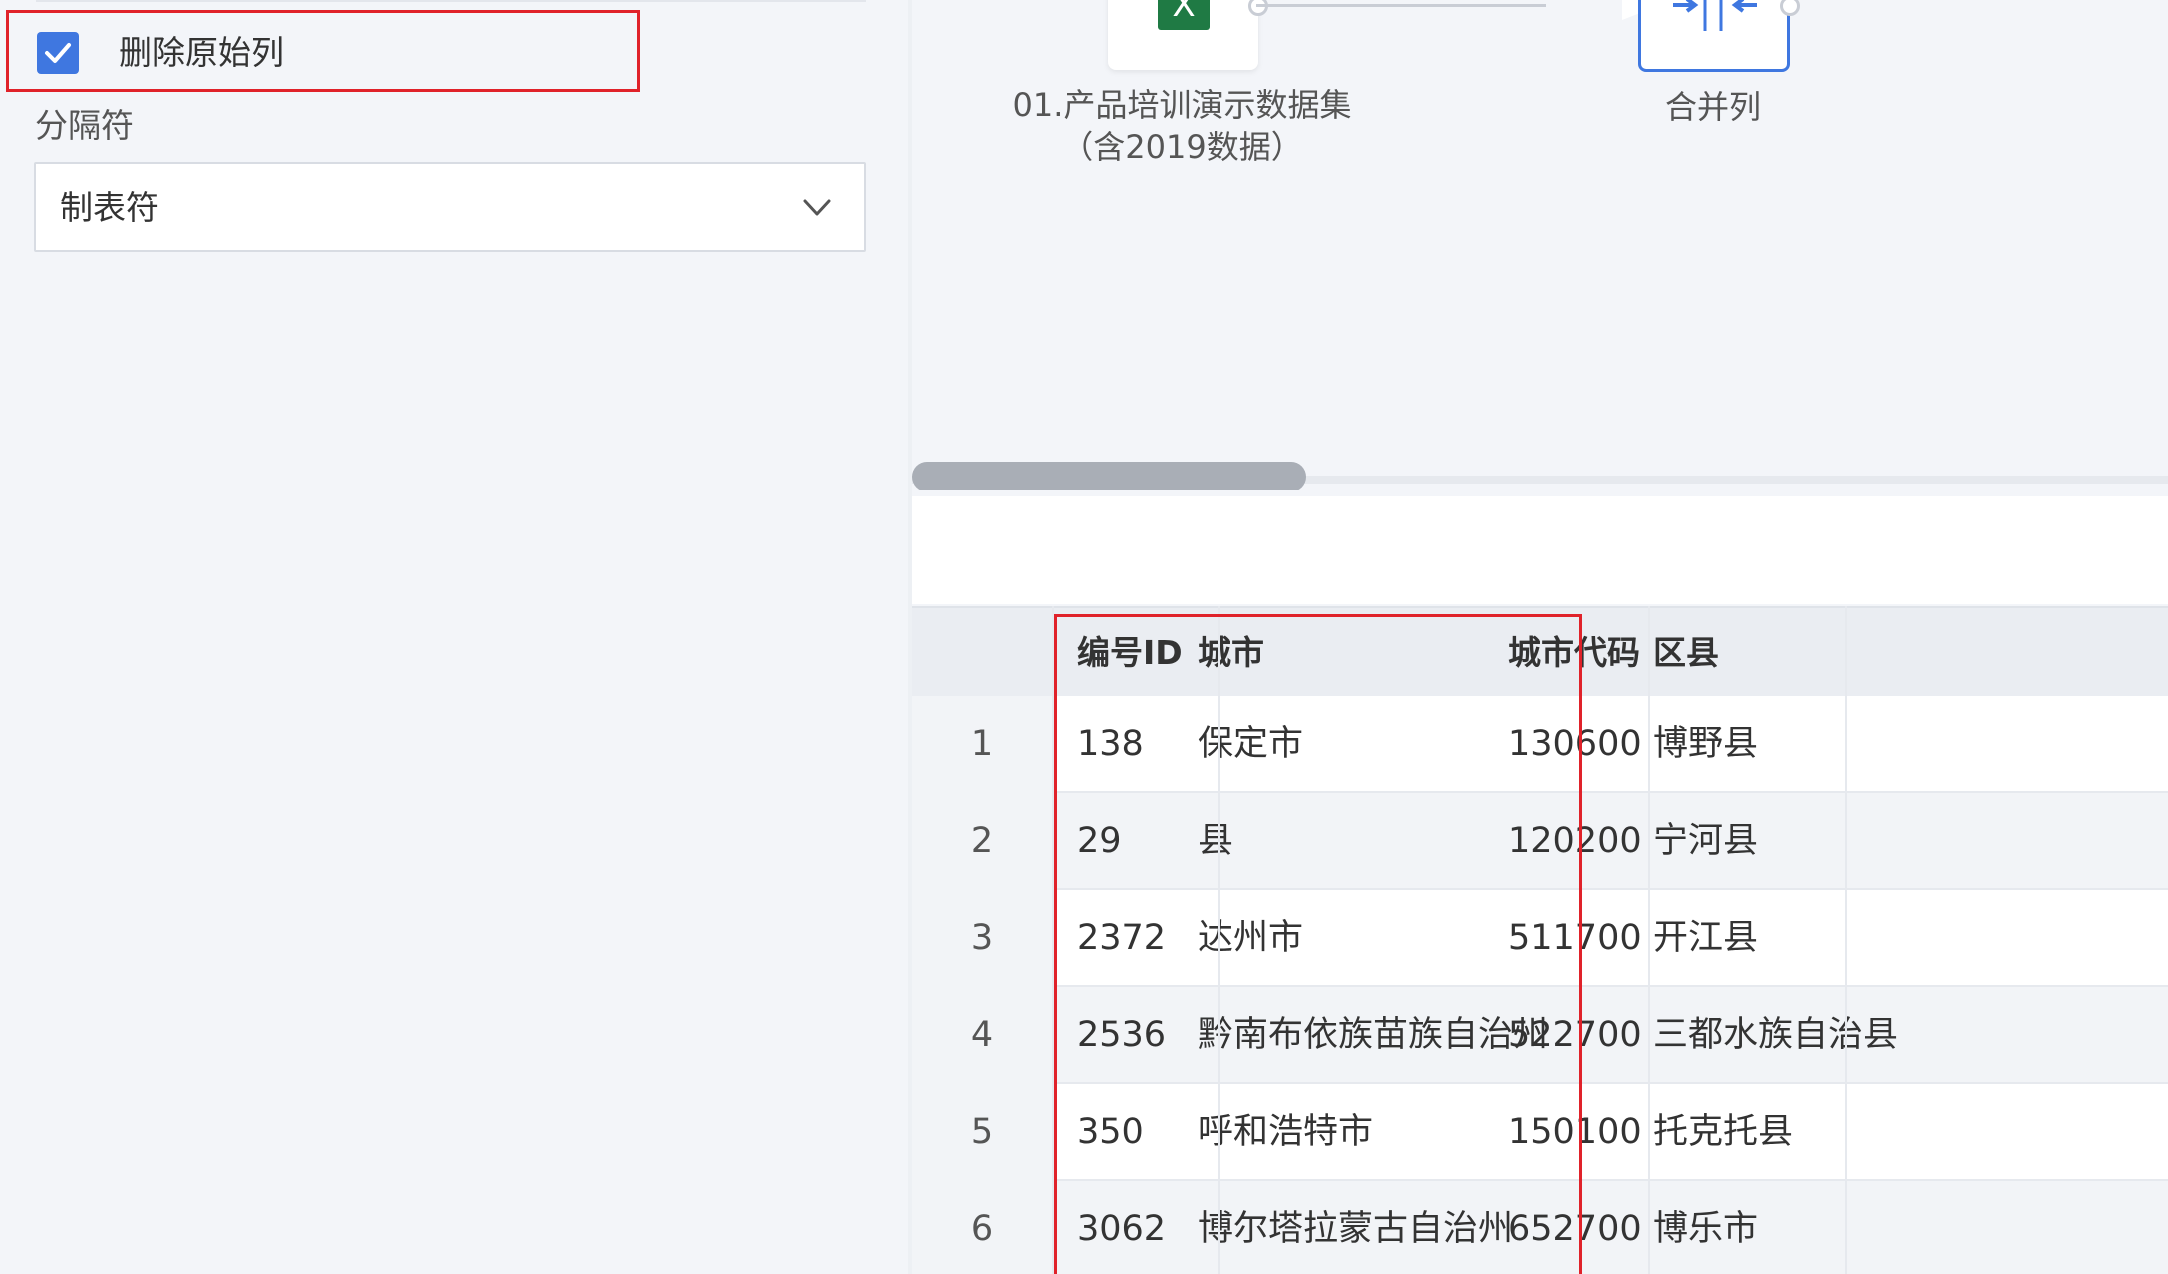 This screenshot has height=1274, width=2168. I want to click on cell-district: 博乐市, so click(1706, 1229).